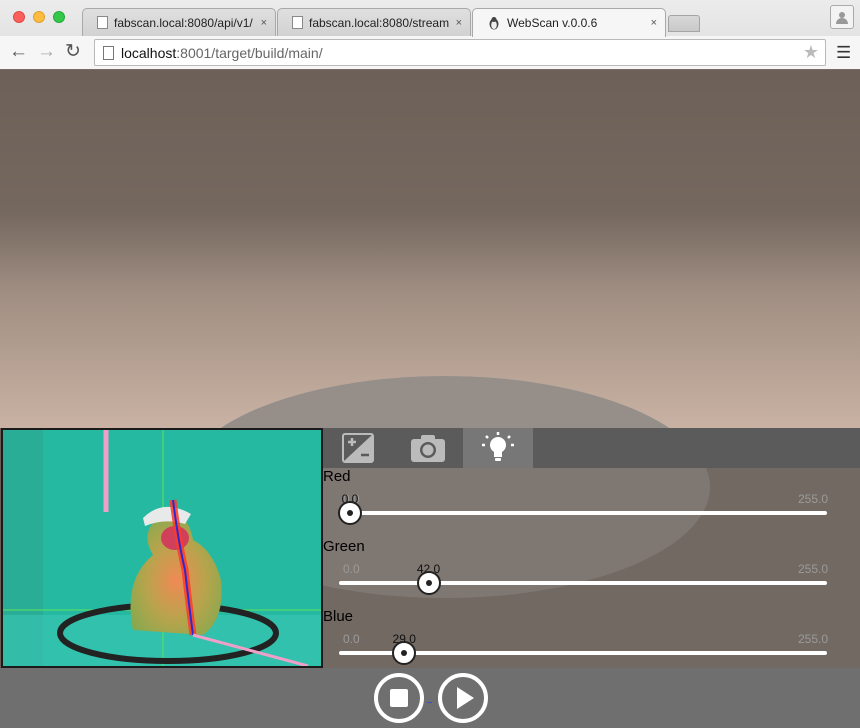 Image resolution: width=860 pixels, height=728 pixels. What do you see at coordinates (344, 546) in the screenshot?
I see `slider-label: Green` at bounding box center [344, 546].